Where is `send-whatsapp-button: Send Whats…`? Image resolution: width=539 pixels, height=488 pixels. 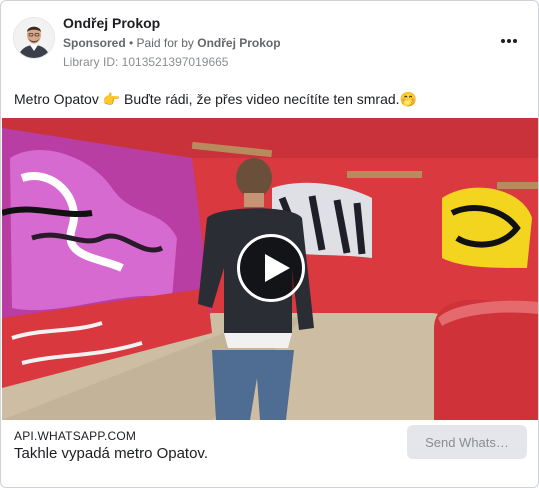
send-whatsapp-button: Send Whats… is located at coordinates (467, 442).